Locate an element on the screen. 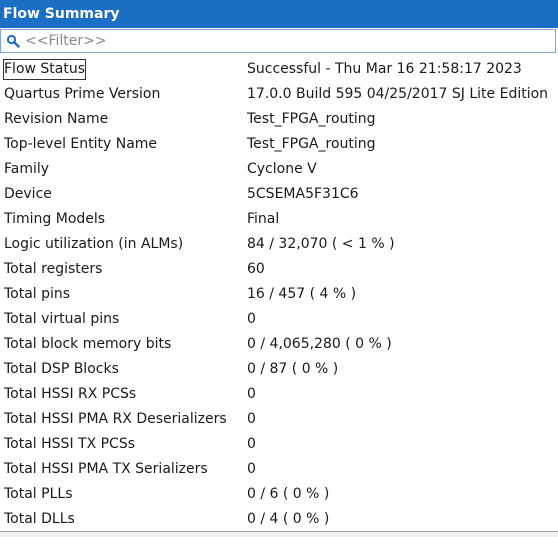  filter-bar is located at coordinates (278, 41).